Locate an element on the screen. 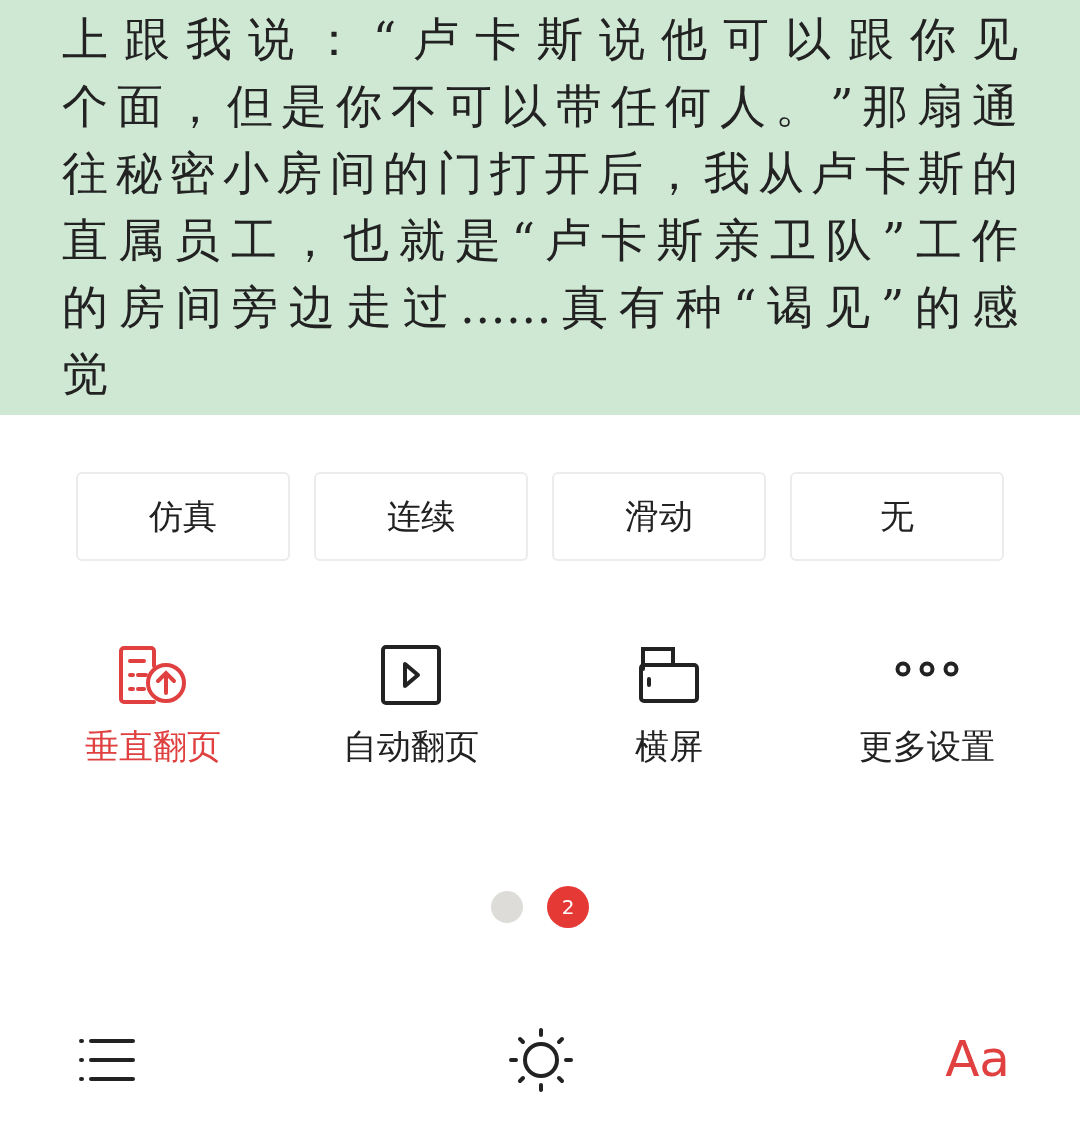 This screenshot has height=1126, width=1080. page-action-button: 更多设置 is located at coordinates (927, 708).